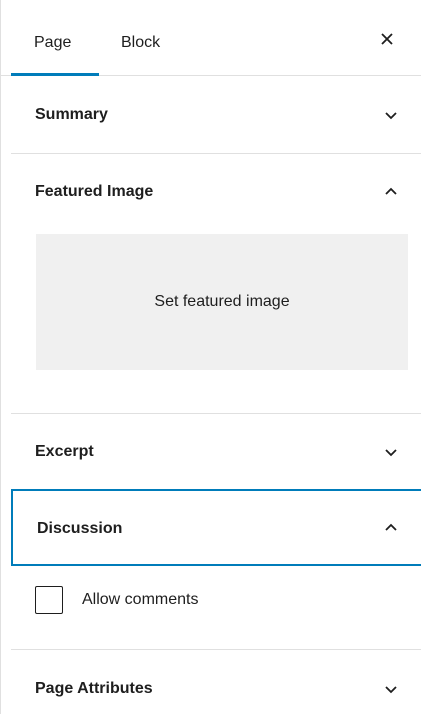 The height and width of the screenshot is (728, 421). What do you see at coordinates (140, 599) in the screenshot?
I see `allow-comments-label: Allow comments` at bounding box center [140, 599].